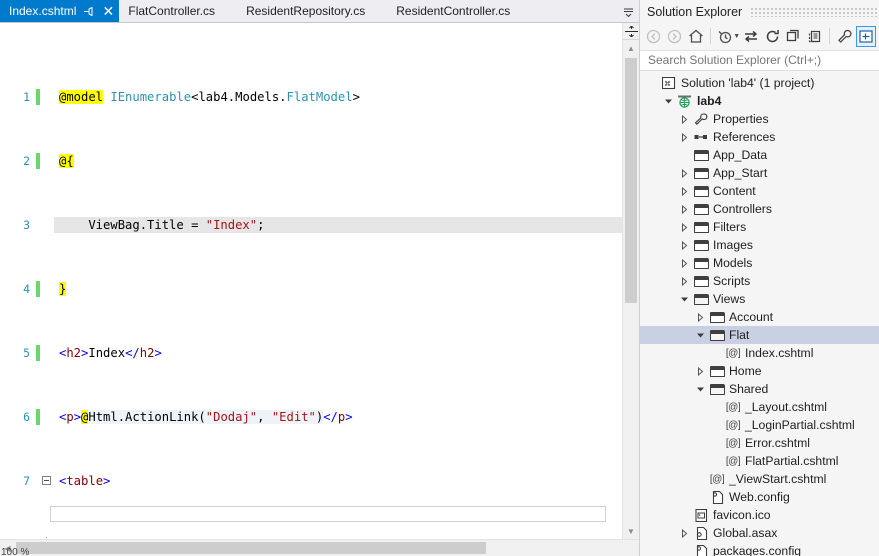  What do you see at coordinates (745, 533) in the screenshot?
I see `tree-item-label: Global.asax` at bounding box center [745, 533].